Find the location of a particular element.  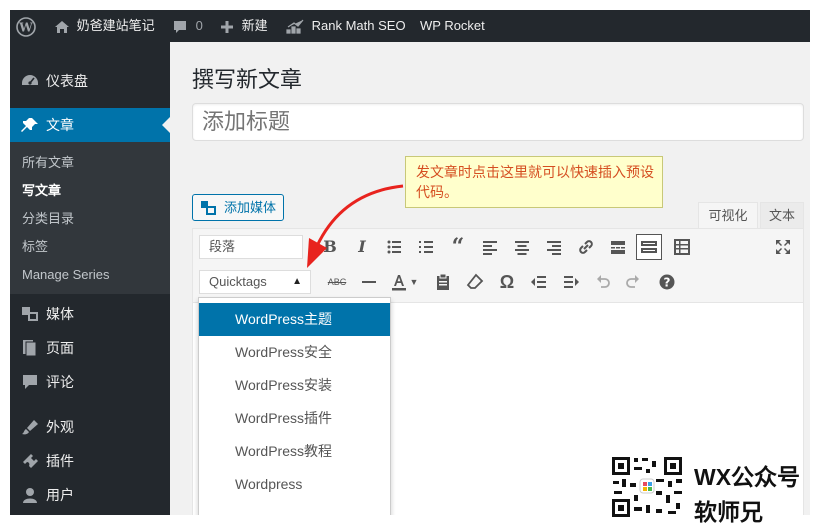

submenu-all-posts: 所有文章 is located at coordinates (48, 163).